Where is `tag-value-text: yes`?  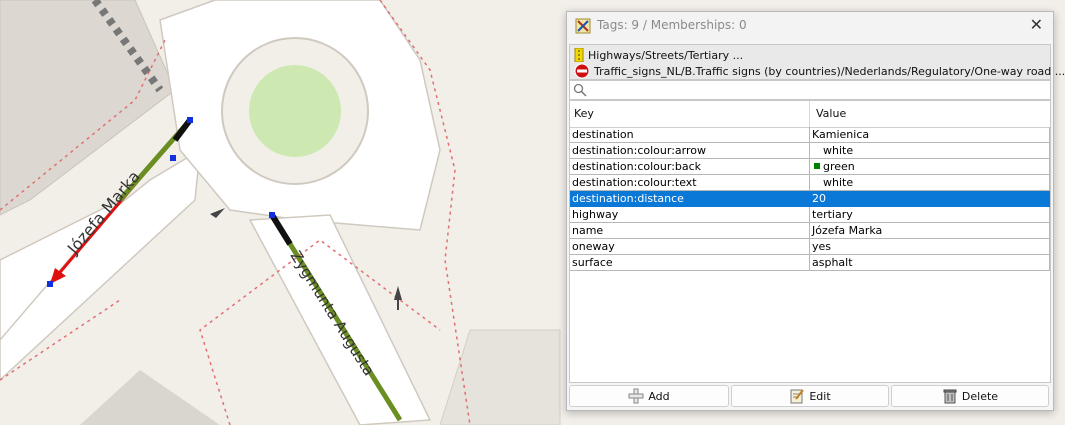
tag-value-text: yes is located at coordinates (822, 246).